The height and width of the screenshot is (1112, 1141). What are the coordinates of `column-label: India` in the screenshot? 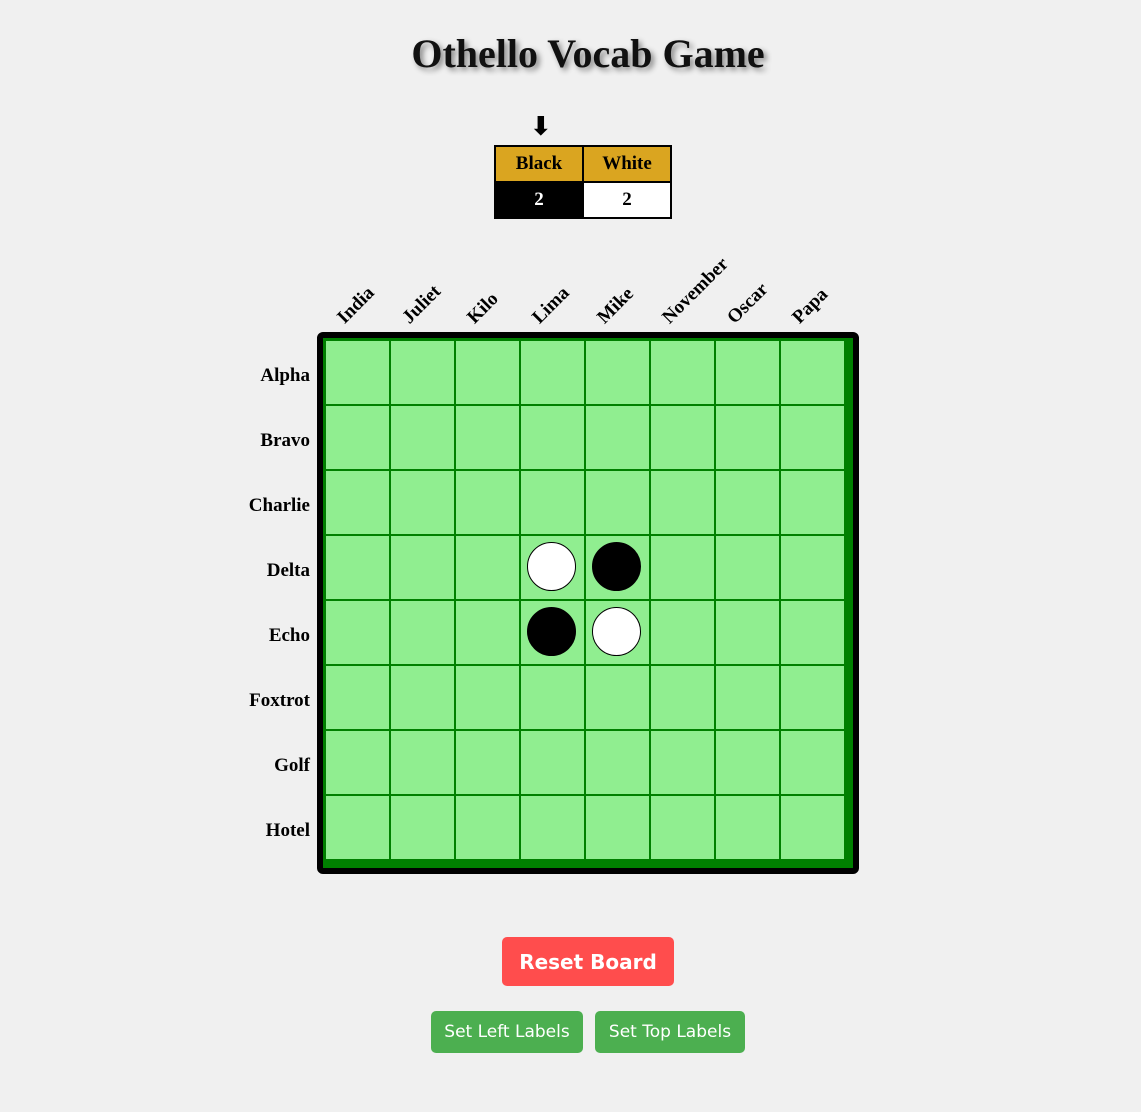 It's located at (356, 305).